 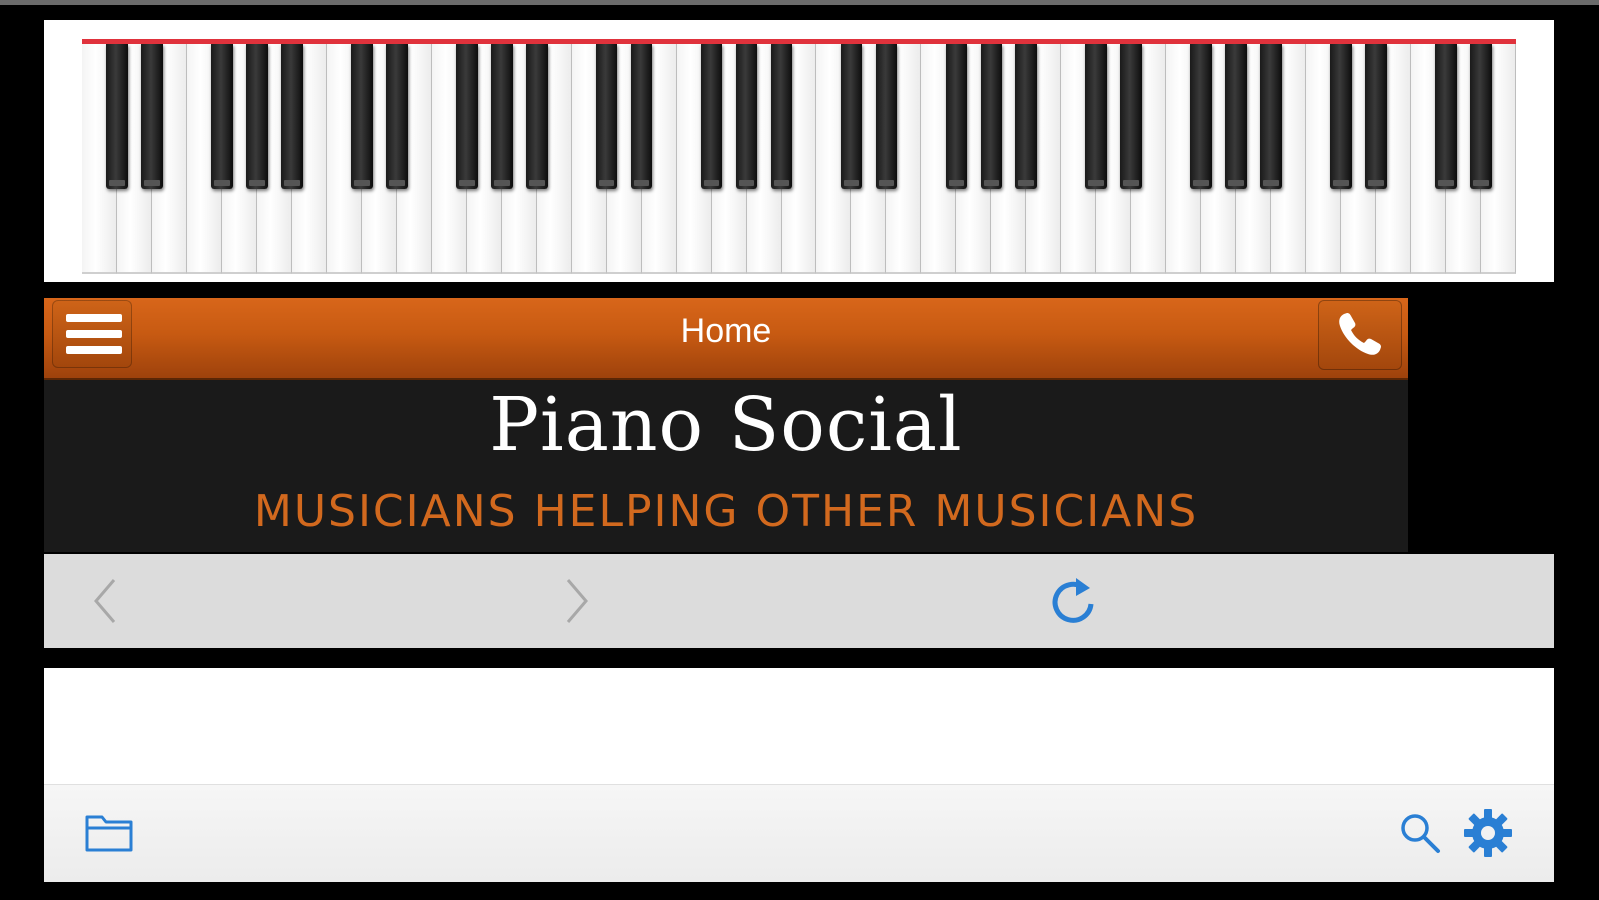 What do you see at coordinates (1360, 335) in the screenshot?
I see `phone-icon` at bounding box center [1360, 335].